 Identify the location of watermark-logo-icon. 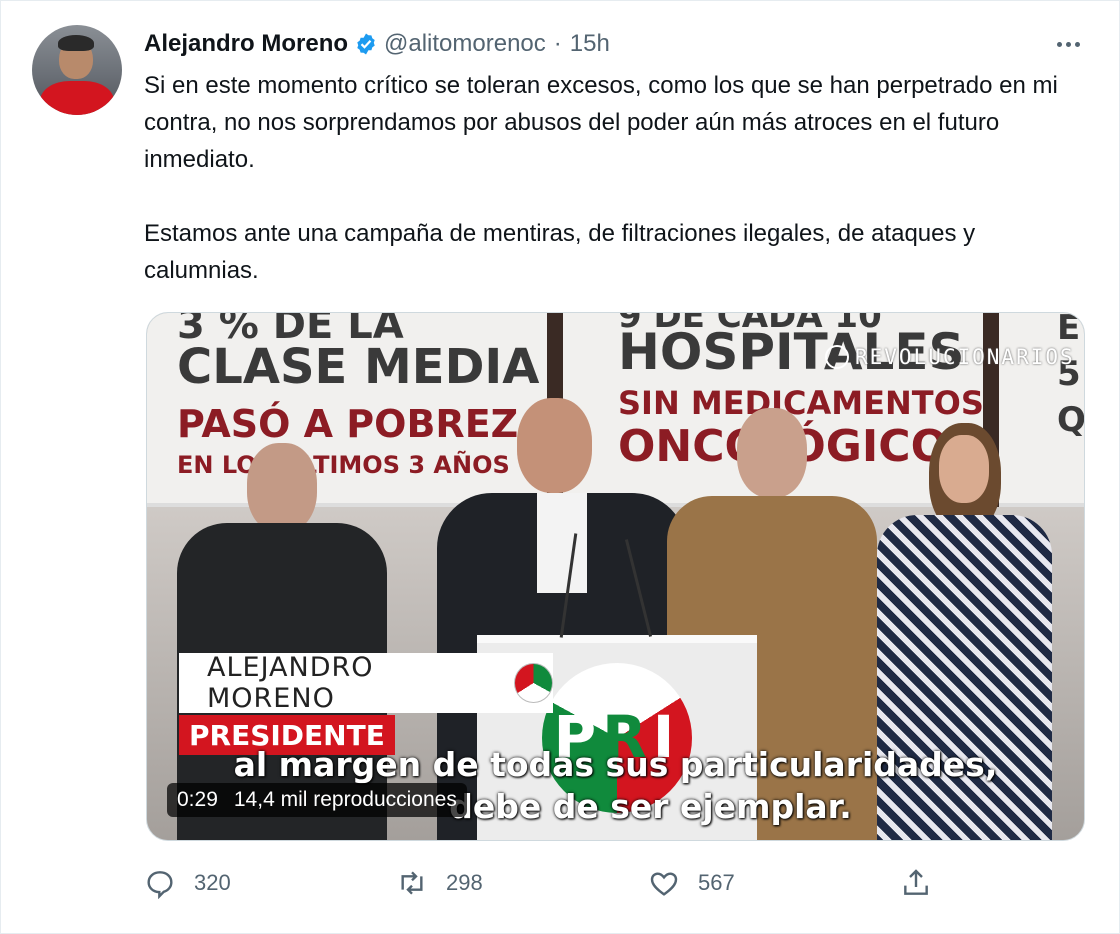
(837, 357).